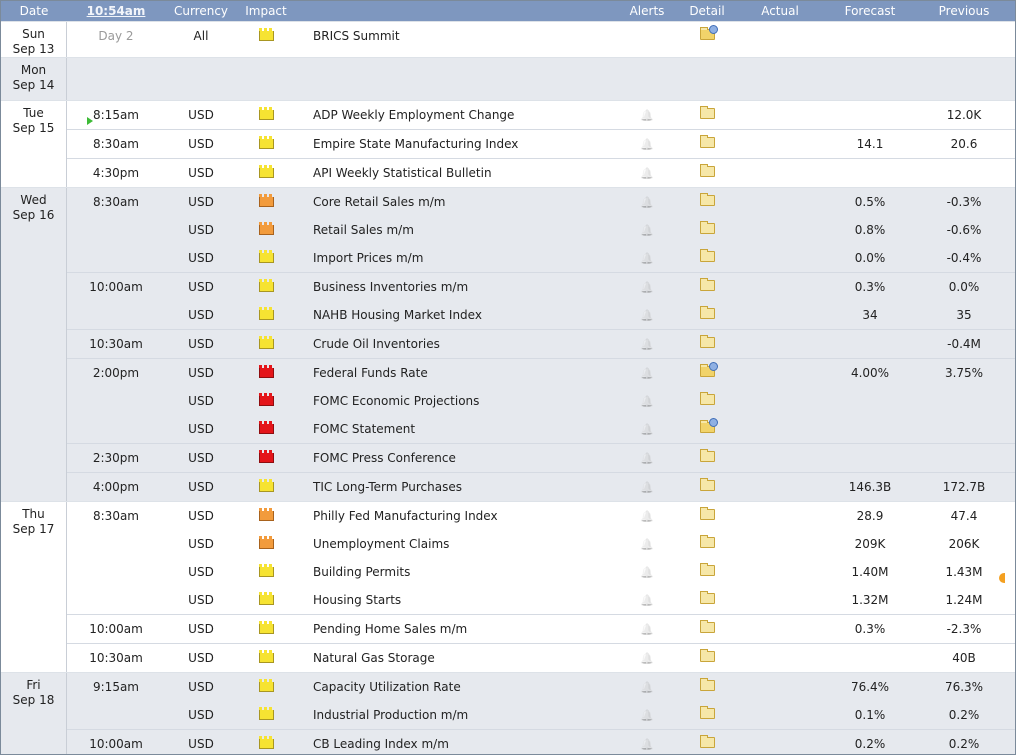 This screenshot has height=755, width=1016. Describe the element at coordinates (455, 458) in the screenshot. I see `event-title: FOMC Press Conference` at that location.